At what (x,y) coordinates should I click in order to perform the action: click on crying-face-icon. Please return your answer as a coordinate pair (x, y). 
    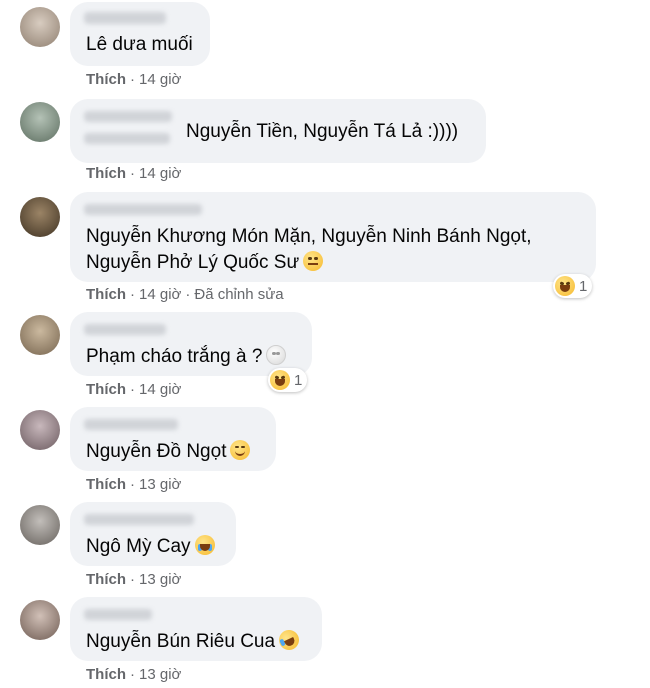
    Looking at the image, I should click on (204, 545).